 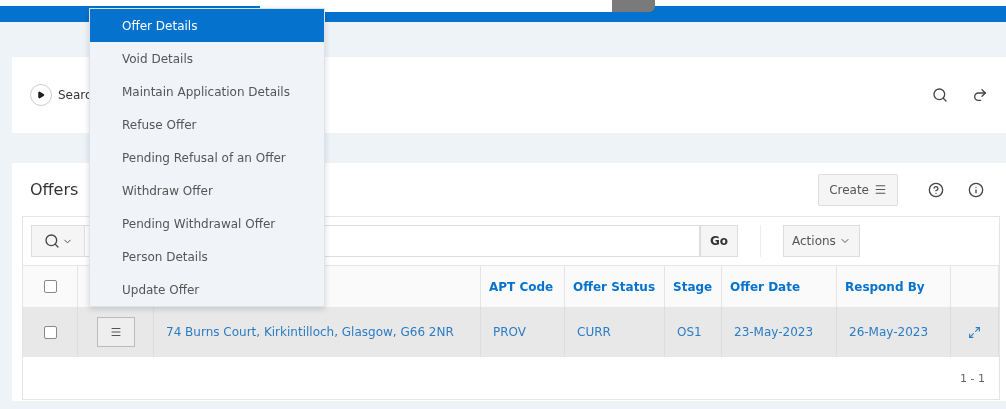 I want to click on go-button: Go, so click(x=719, y=241).